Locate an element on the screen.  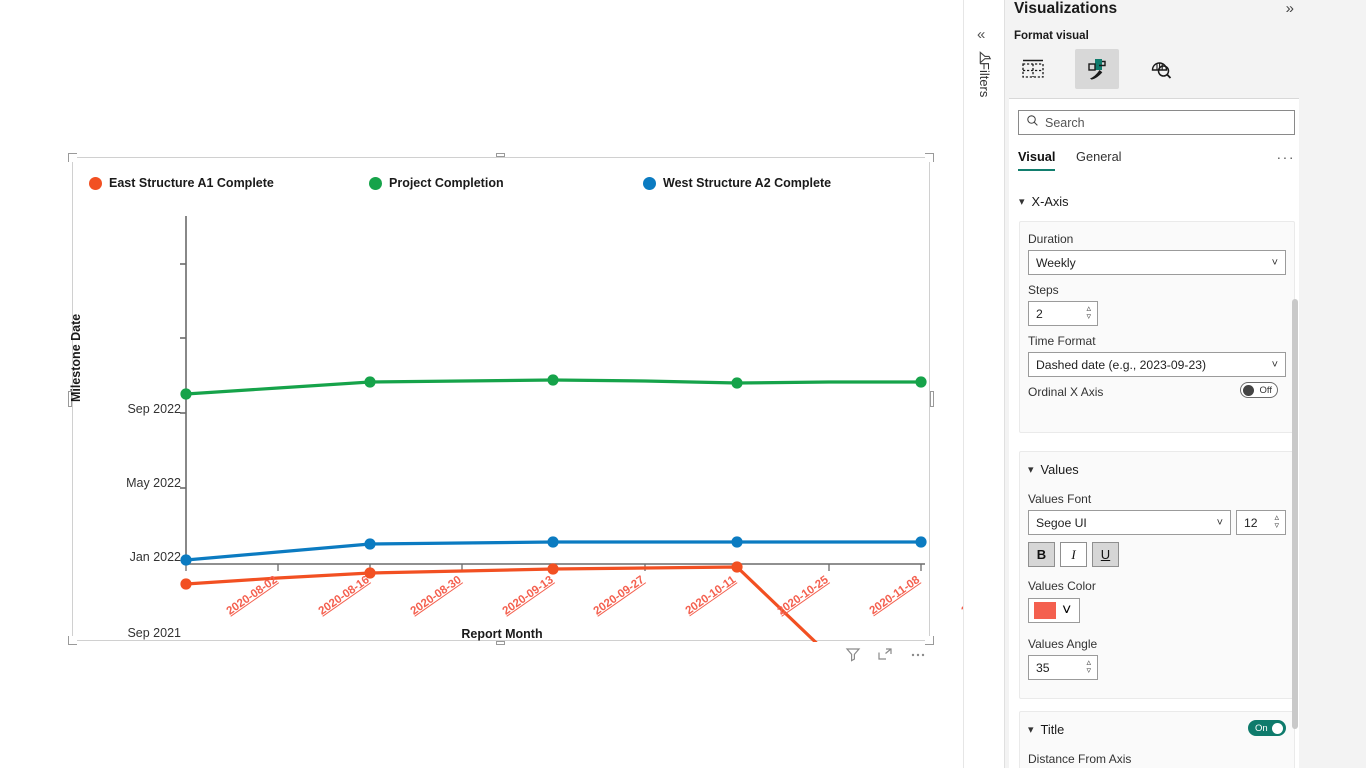
section-title-title: Title is located at coordinates (1052, 729).